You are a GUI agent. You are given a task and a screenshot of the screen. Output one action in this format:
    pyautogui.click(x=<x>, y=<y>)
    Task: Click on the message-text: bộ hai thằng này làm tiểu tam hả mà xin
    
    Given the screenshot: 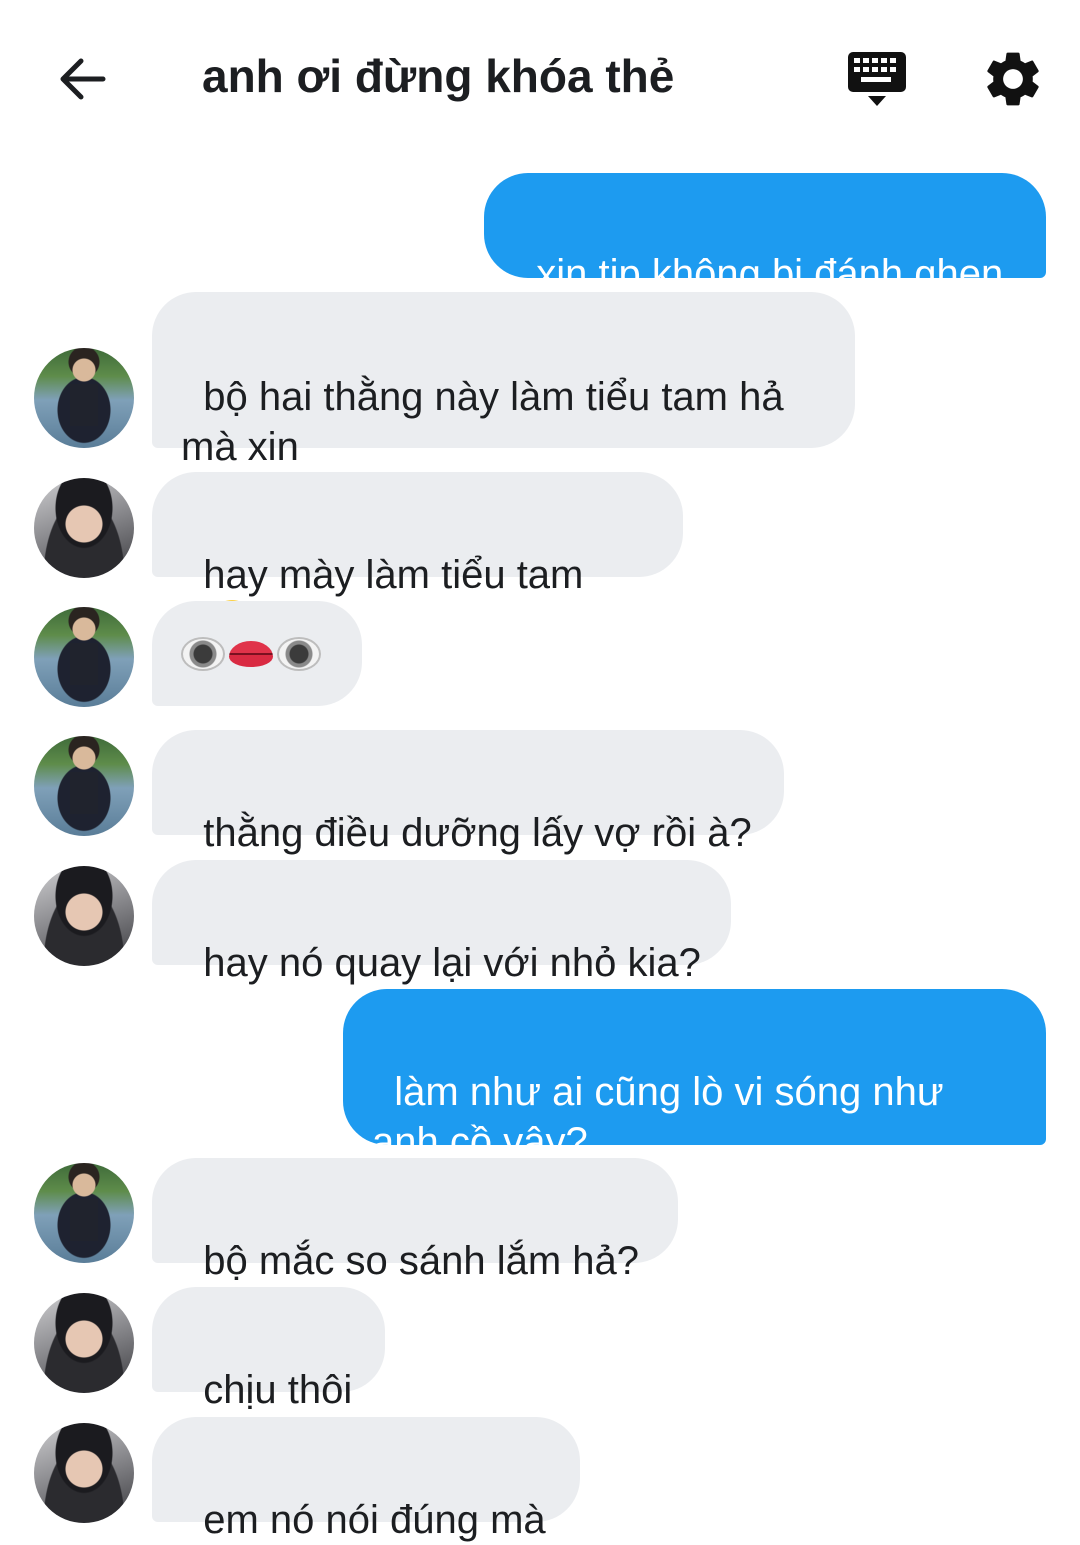 What is the action you would take?
    pyautogui.click(x=482, y=422)
    